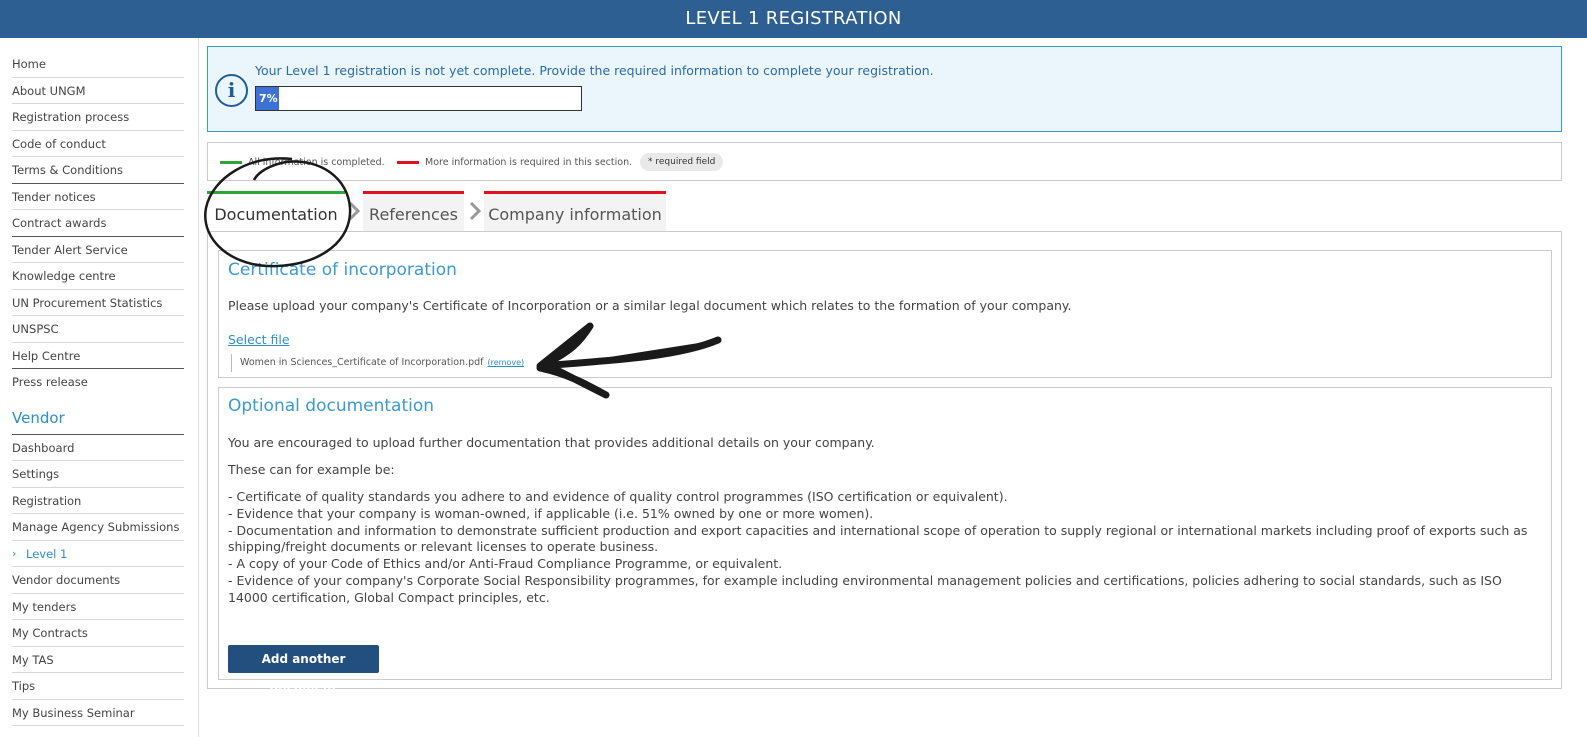  I want to click on sidebar-item-dashboard: Dashboard, so click(98, 448).